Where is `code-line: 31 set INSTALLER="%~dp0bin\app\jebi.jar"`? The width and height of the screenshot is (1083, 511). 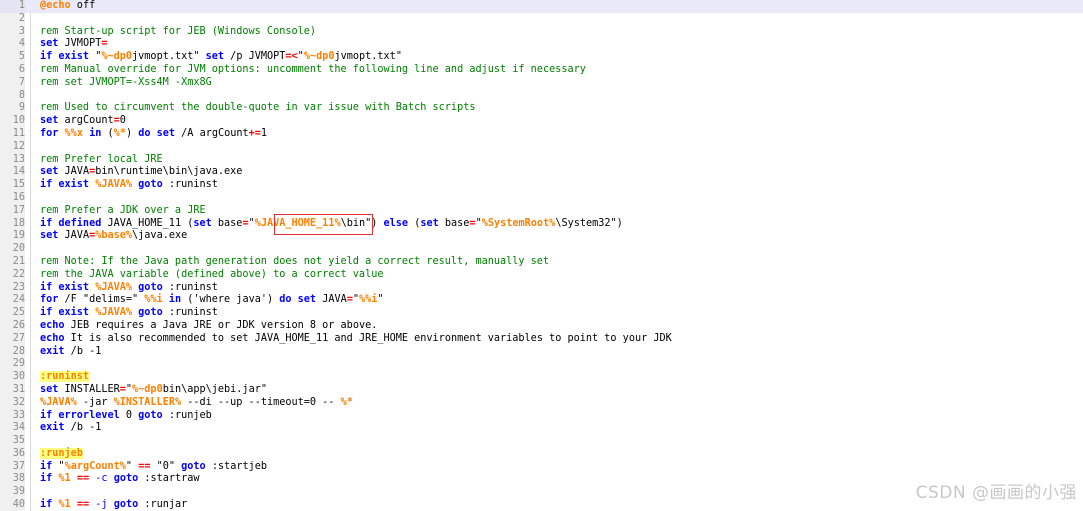
code-line: 31 set INSTALLER="%~dp0bin\app\jebi.jar" is located at coordinates (541, 390).